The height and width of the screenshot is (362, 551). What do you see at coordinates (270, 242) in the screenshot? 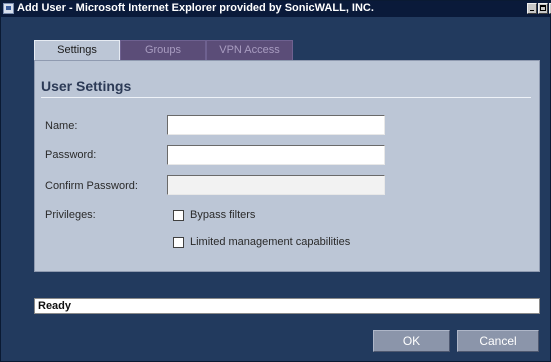
I see `limited-management-label: Limited management capabilities` at bounding box center [270, 242].